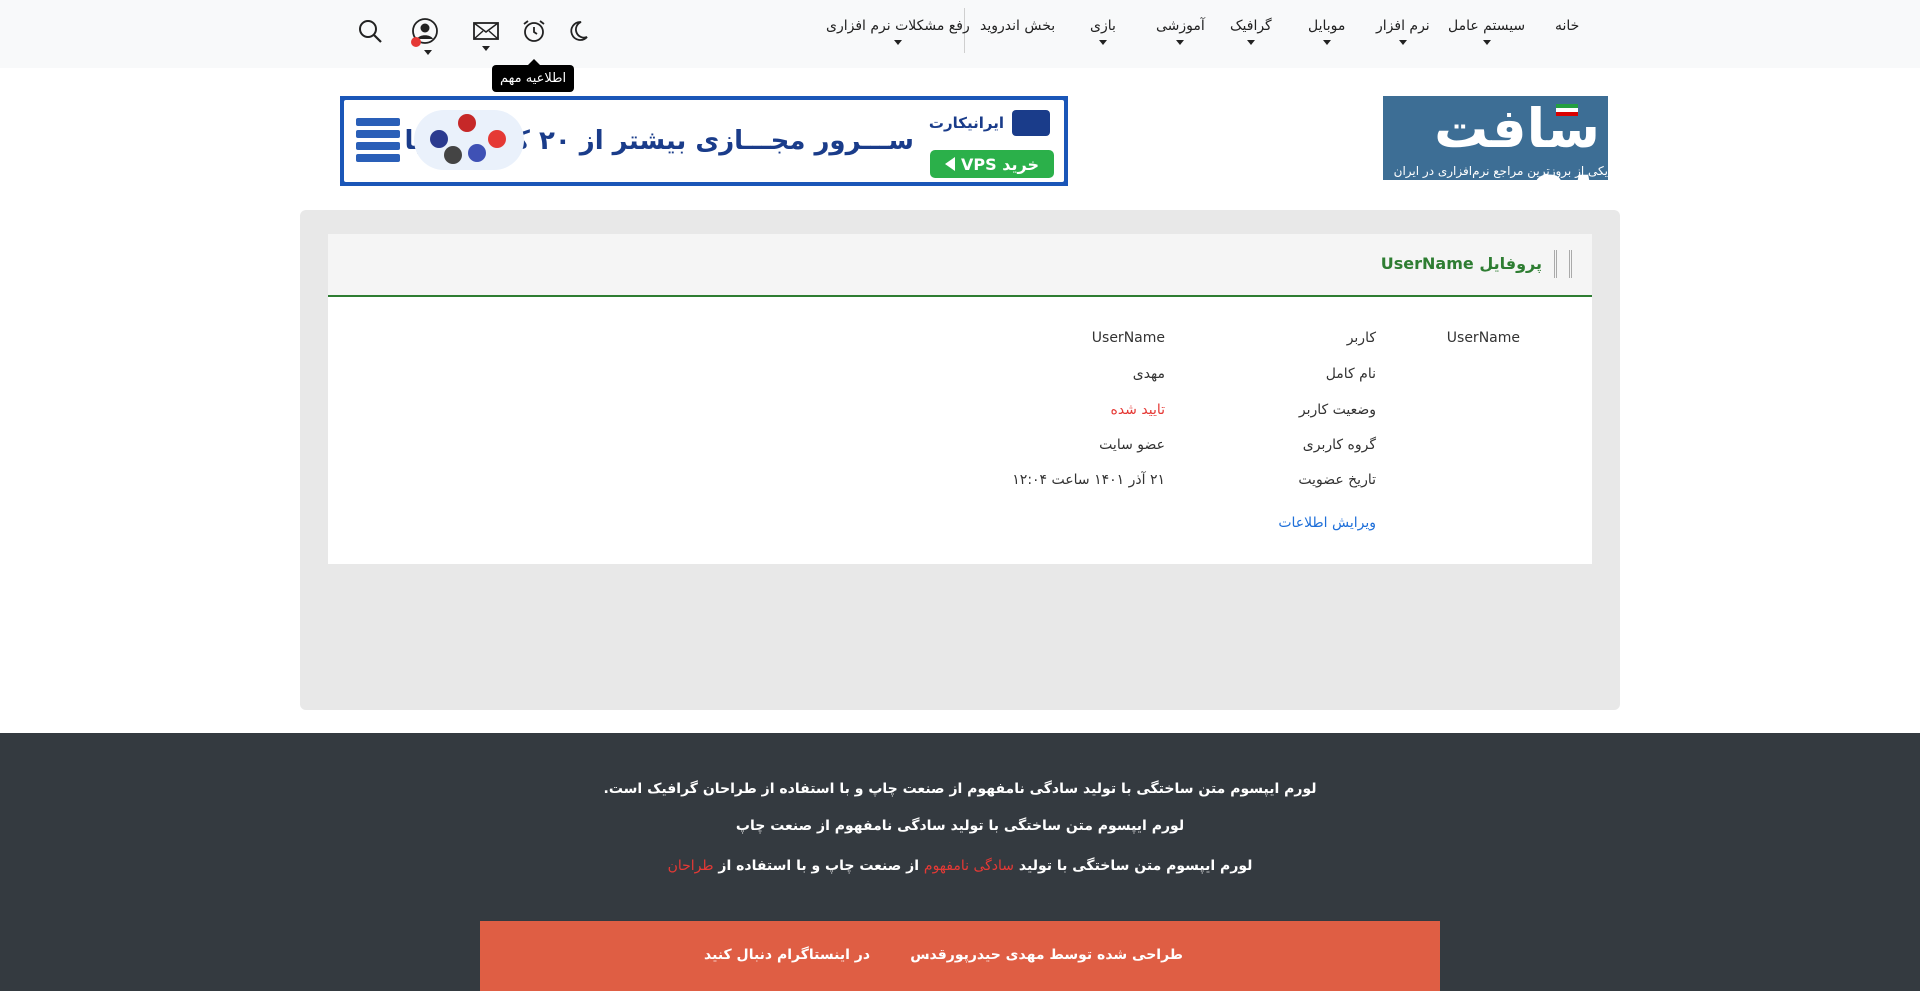 Image resolution: width=1920 pixels, height=991 pixels. I want to click on nav-item-troubleshoot: رفع مشکلات نرم افزاری, so click(898, 31).